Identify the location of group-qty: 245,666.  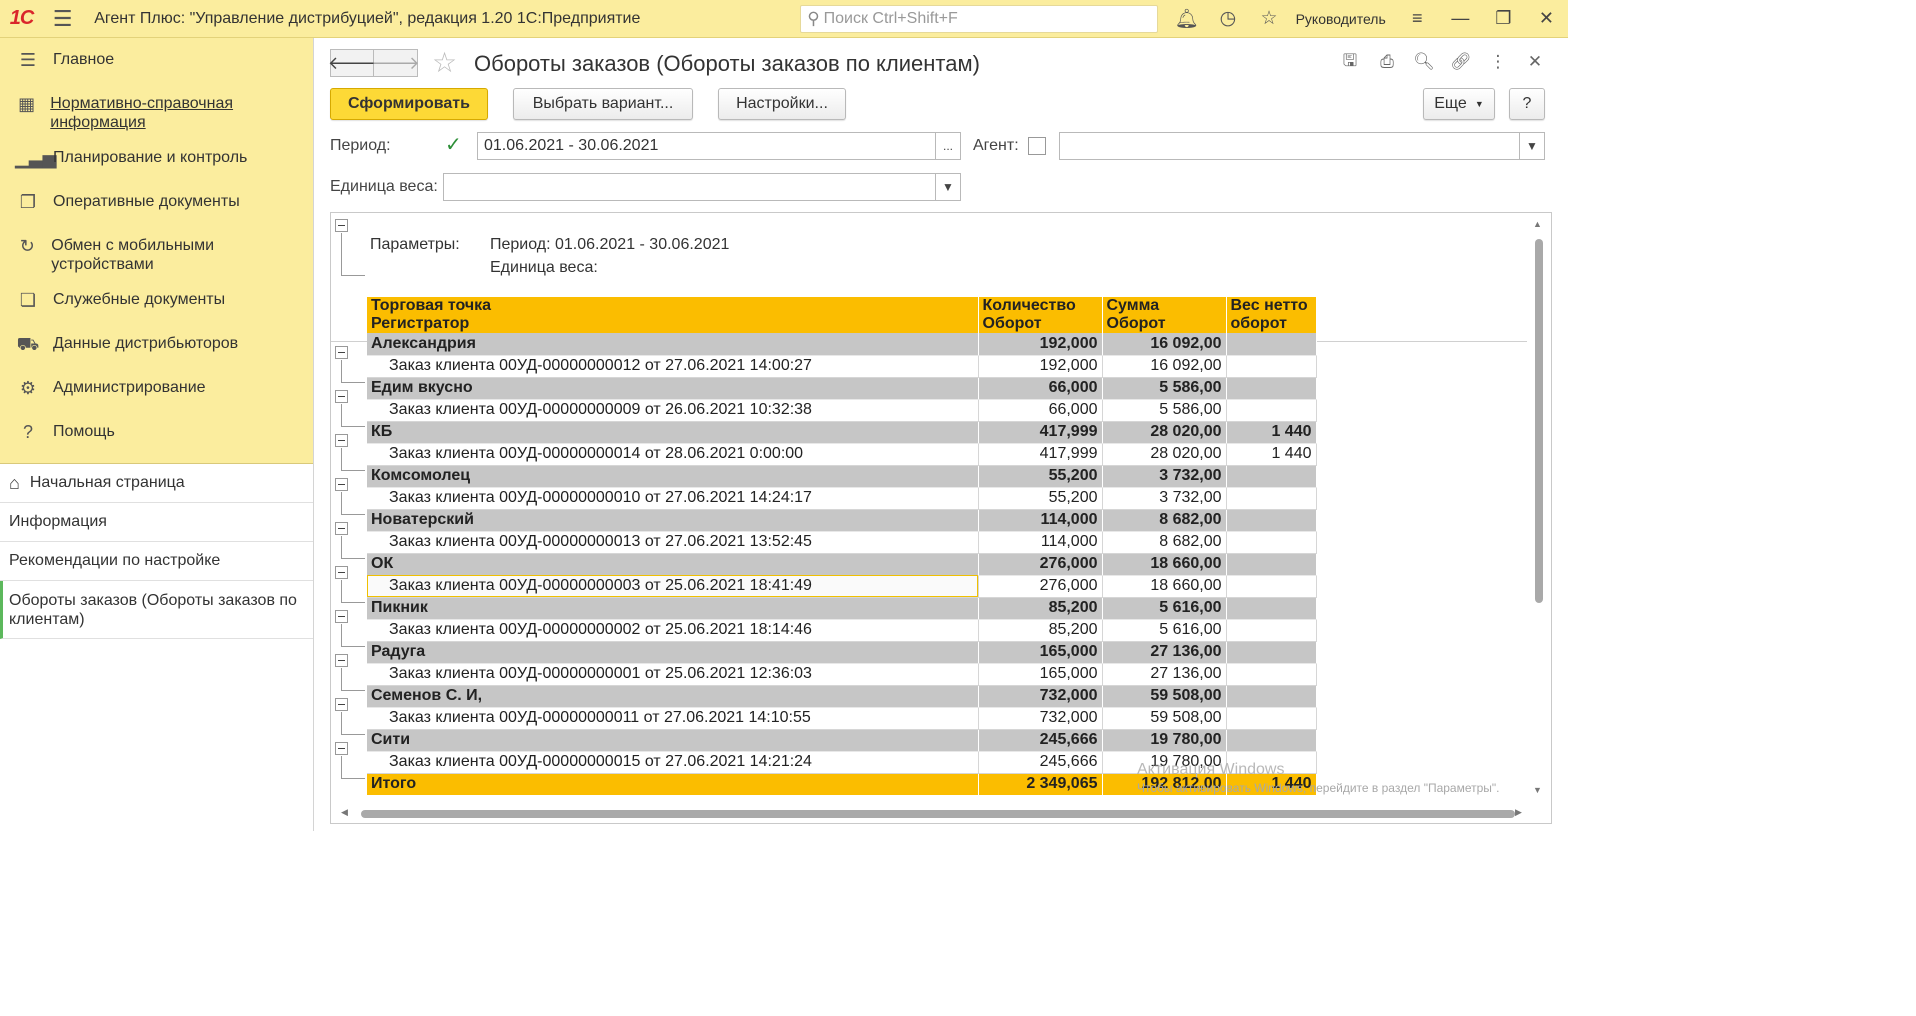
(1040, 740).